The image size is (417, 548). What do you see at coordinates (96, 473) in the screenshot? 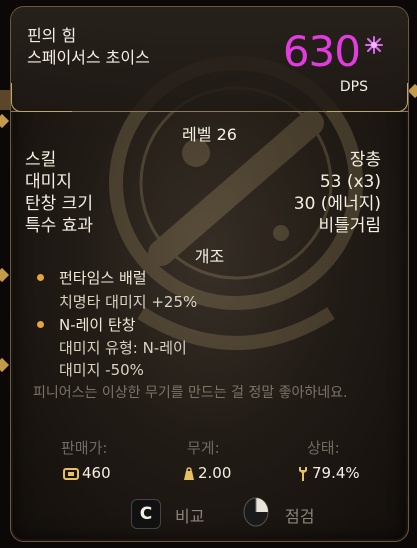
I see `price-value: 460` at bounding box center [96, 473].